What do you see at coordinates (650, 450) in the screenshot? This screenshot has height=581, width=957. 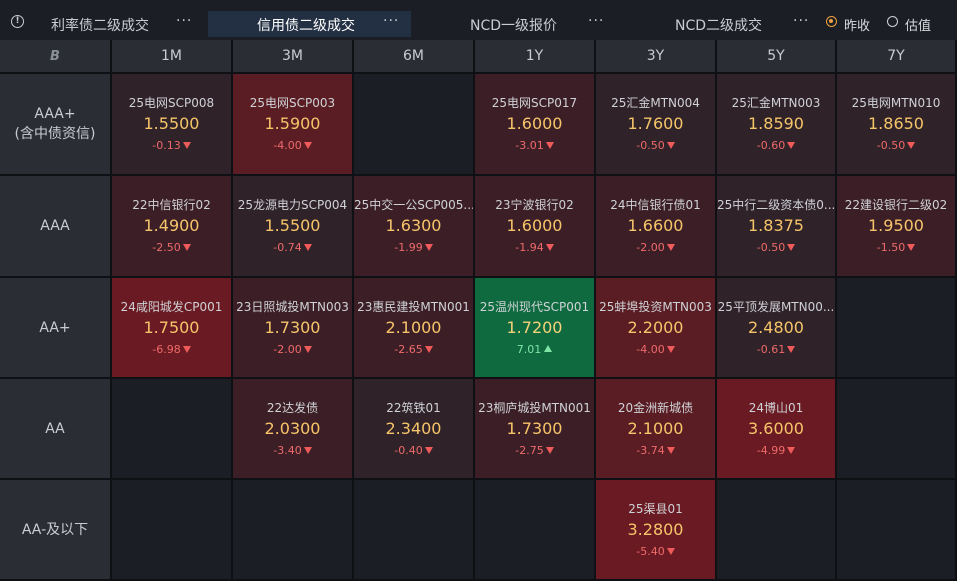 I see `change-value: -3.74` at bounding box center [650, 450].